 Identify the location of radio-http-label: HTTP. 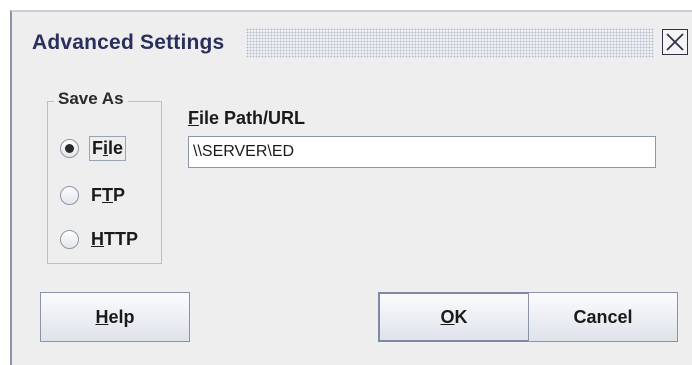
(114, 239).